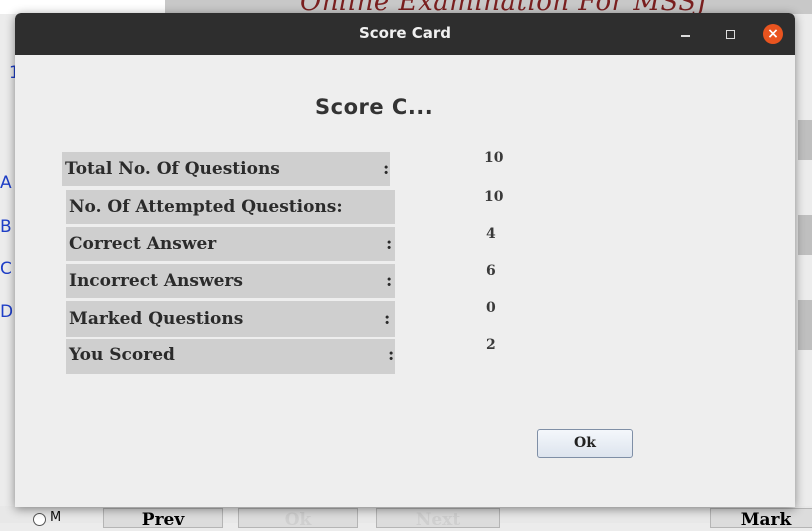 This screenshot has height=531, width=812. Describe the element at coordinates (163, 519) in the screenshot. I see `background-prev-button: Prev` at that location.